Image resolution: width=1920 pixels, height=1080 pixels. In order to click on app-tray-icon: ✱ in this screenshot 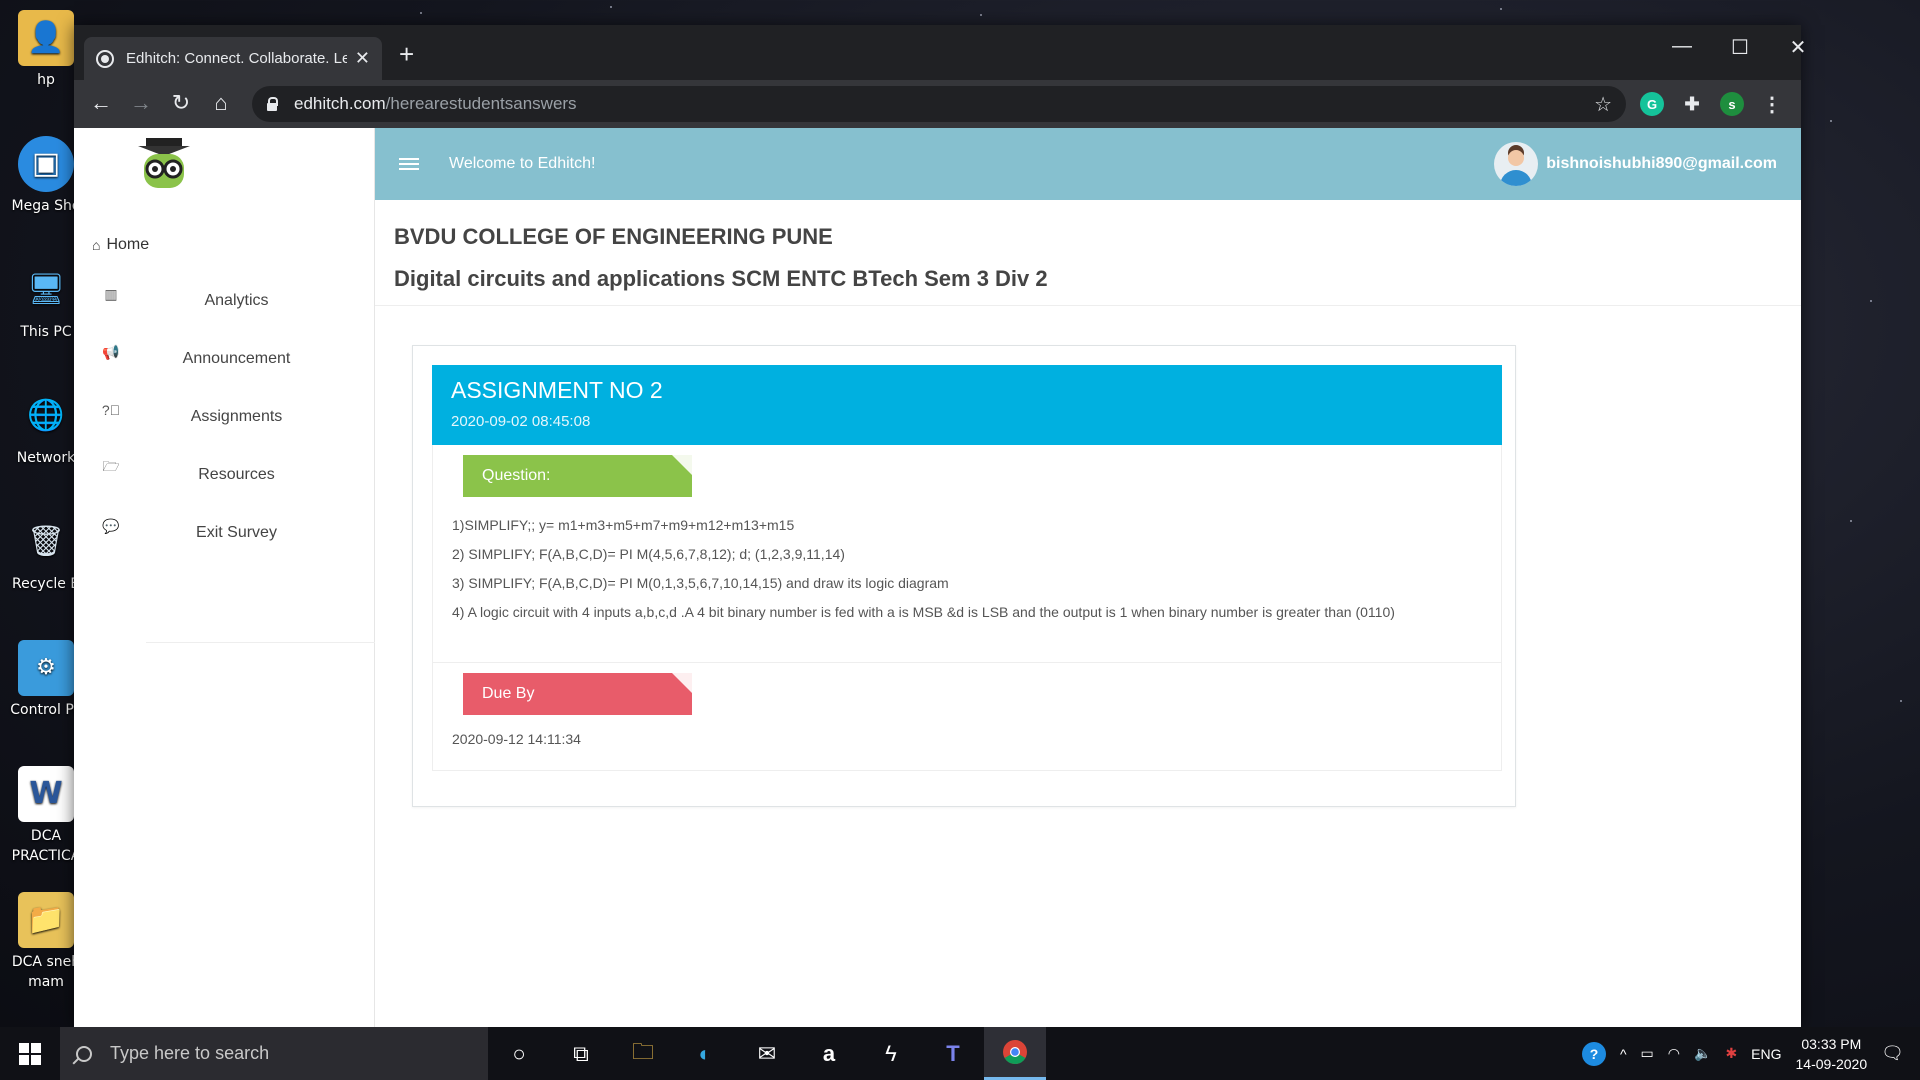, I will do `click(1731, 1053)`.